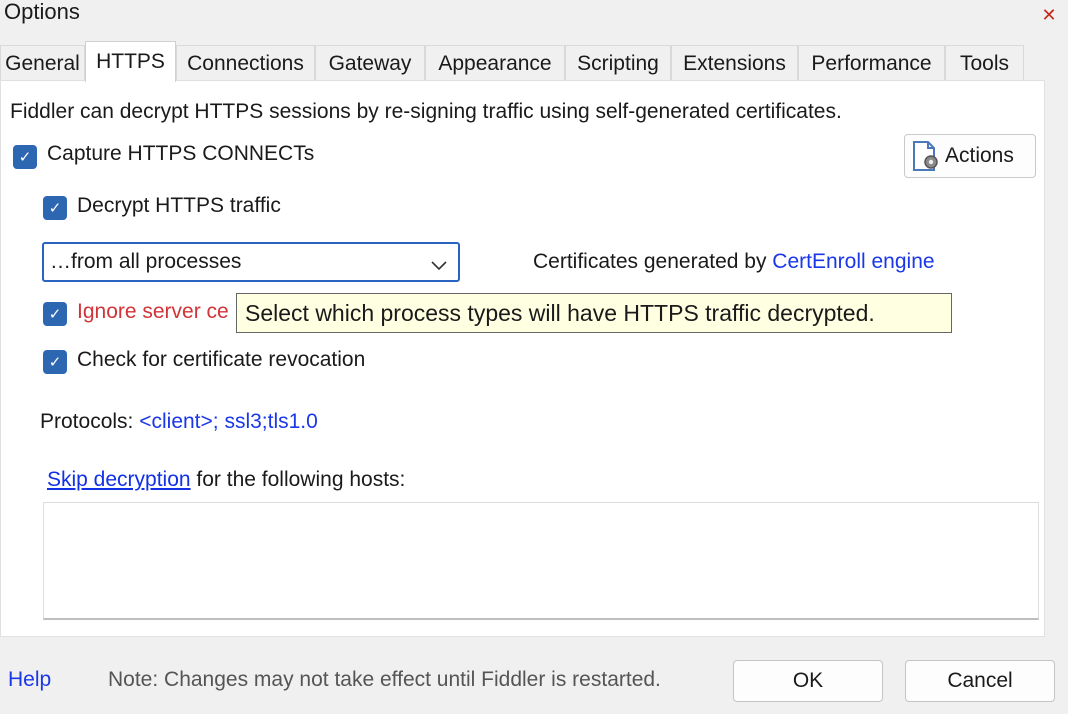 The image size is (1068, 714). Describe the element at coordinates (298, 479) in the screenshot. I see `skip-decryption-suffix: for the following hosts:` at that location.